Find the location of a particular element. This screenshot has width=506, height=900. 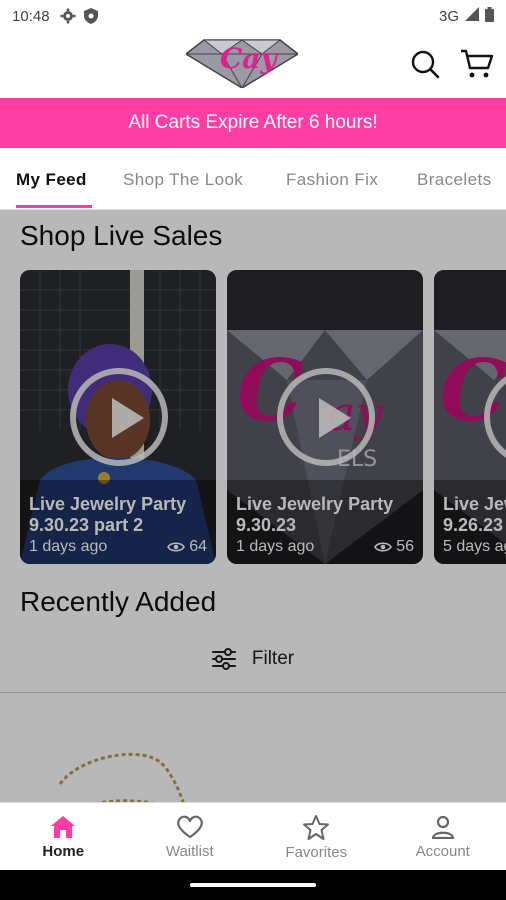

nav-account-label: Account is located at coordinates (442, 851).